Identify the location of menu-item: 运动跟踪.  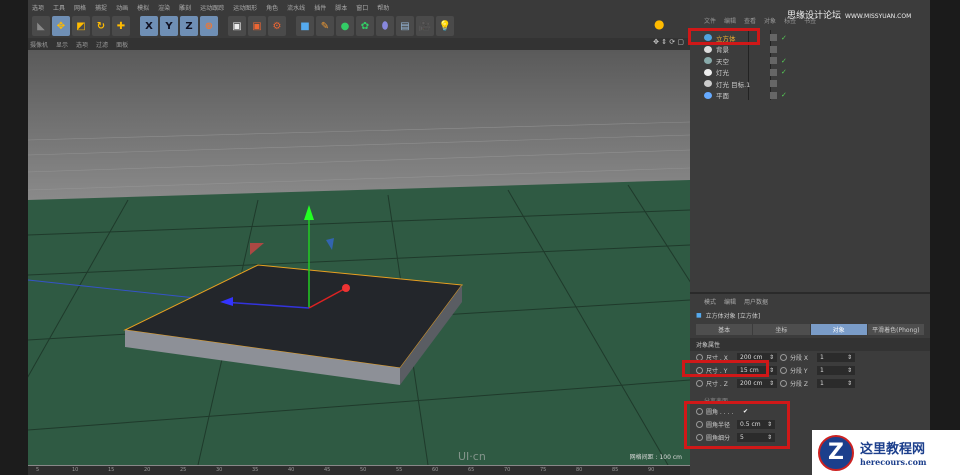
(212, 7).